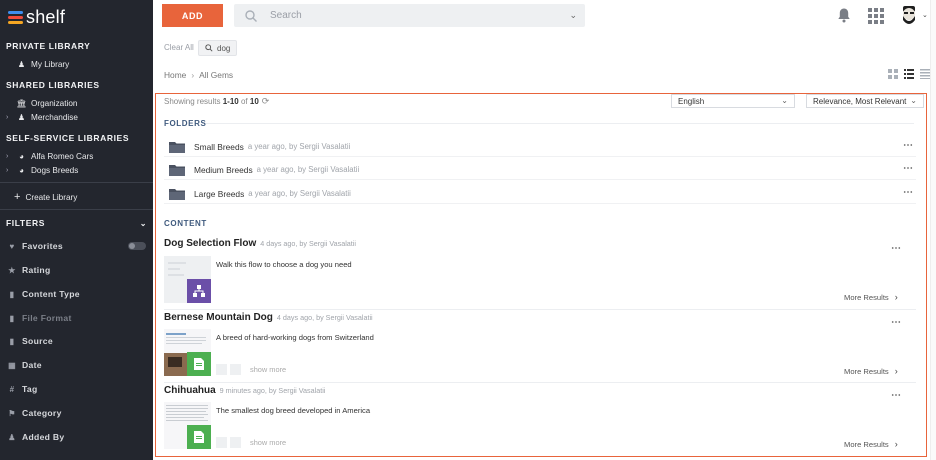  I want to click on grid-view-icon, so click(893, 74).